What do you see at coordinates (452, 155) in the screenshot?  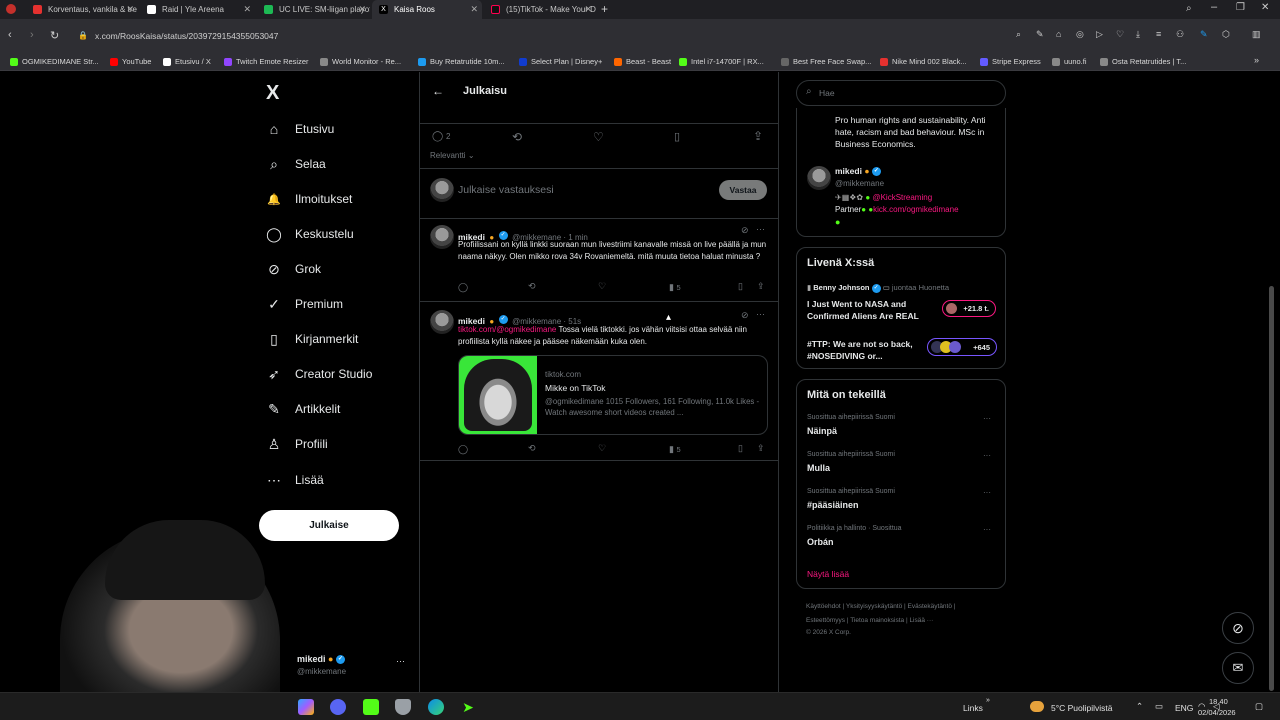 I see `sort-dropdown: Relevantti ⌄` at bounding box center [452, 155].